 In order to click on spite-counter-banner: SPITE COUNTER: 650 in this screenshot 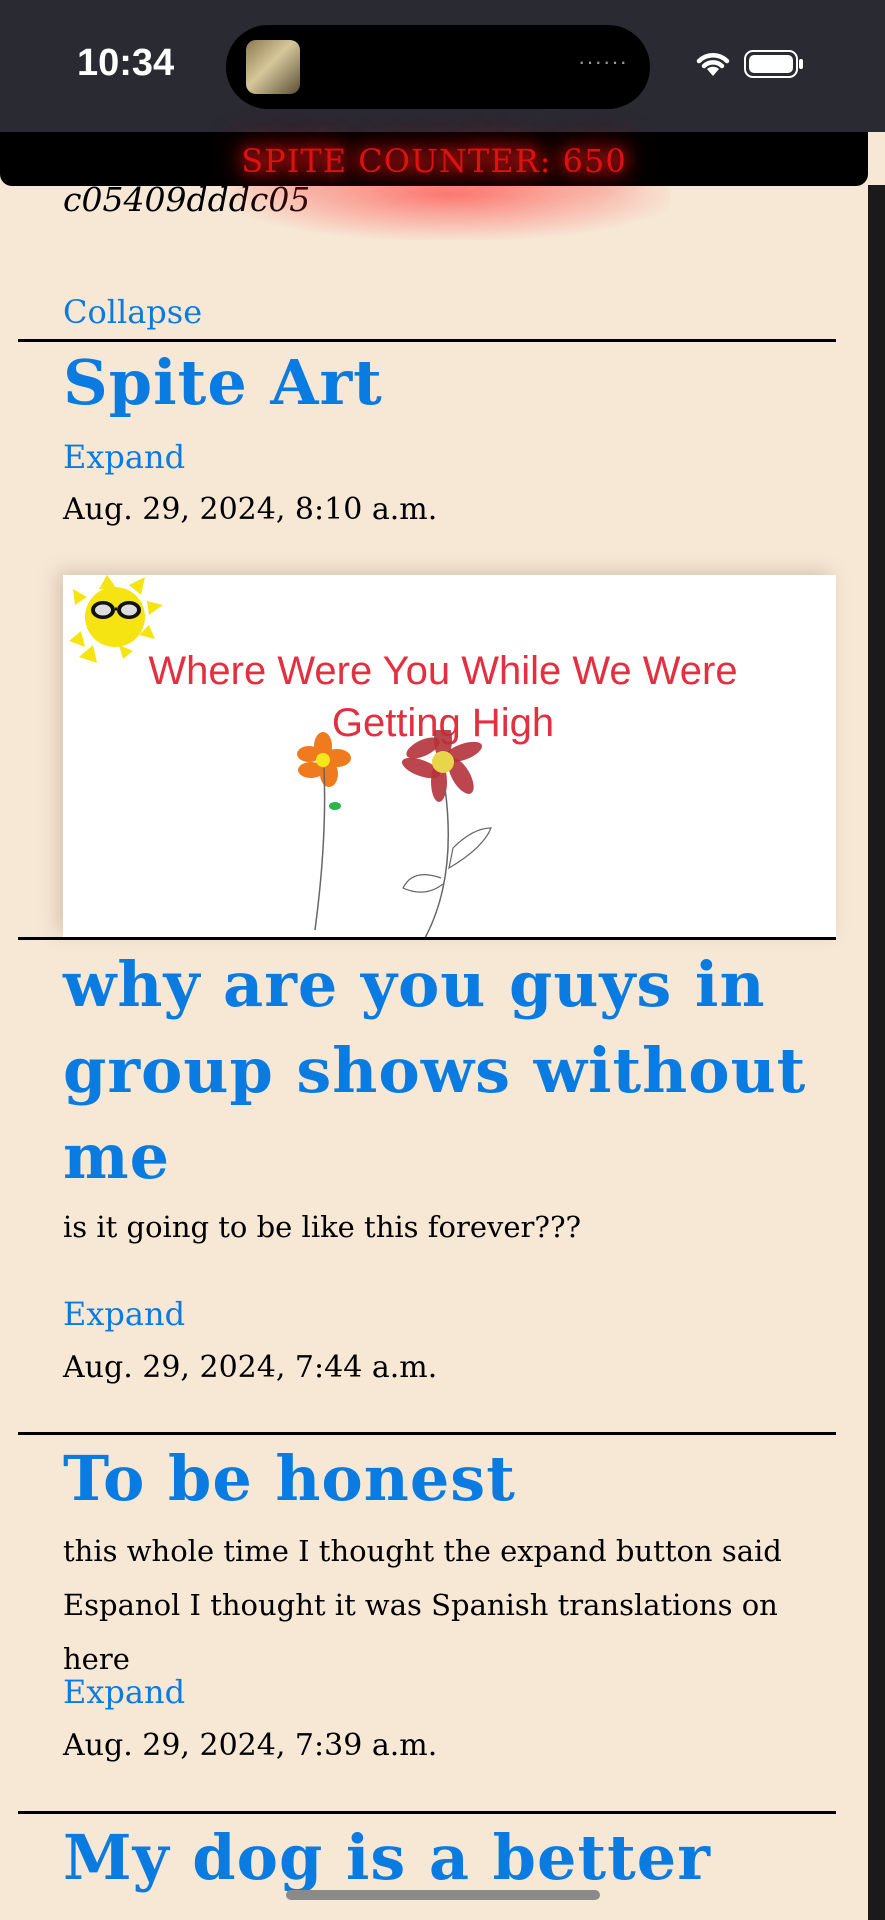, I will do `click(434, 159)`.